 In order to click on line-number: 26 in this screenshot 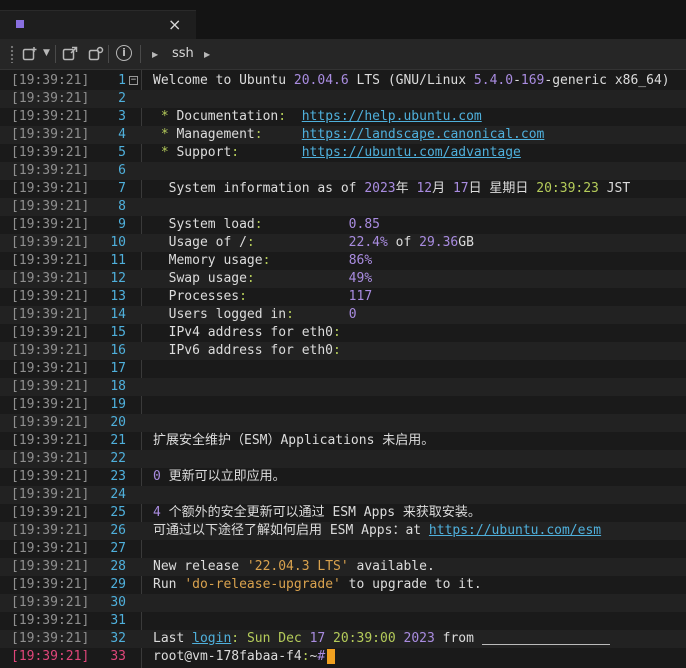, I will do `click(118, 530)`.